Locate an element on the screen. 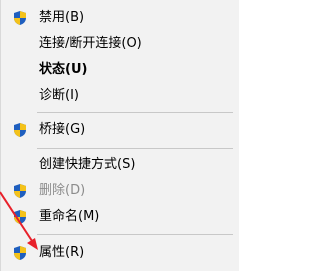 This screenshot has width=320, height=271. menu-item-disable: 禁用(B) is located at coordinates (120, 18).